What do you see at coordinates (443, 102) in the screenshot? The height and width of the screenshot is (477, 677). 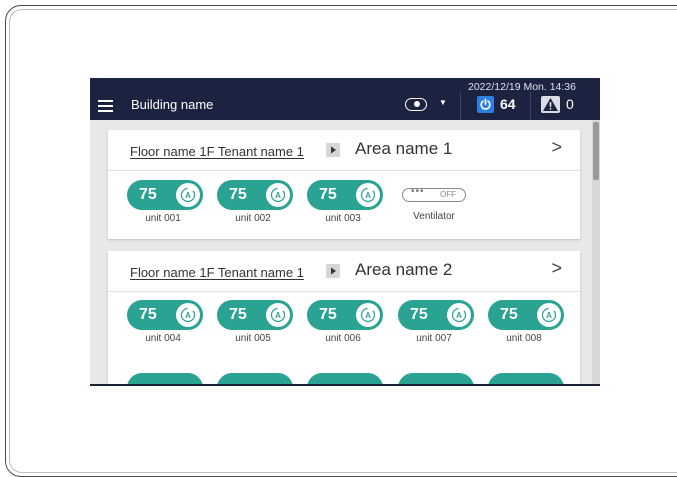 I see `dropdown-caret-icon: ▼` at bounding box center [443, 102].